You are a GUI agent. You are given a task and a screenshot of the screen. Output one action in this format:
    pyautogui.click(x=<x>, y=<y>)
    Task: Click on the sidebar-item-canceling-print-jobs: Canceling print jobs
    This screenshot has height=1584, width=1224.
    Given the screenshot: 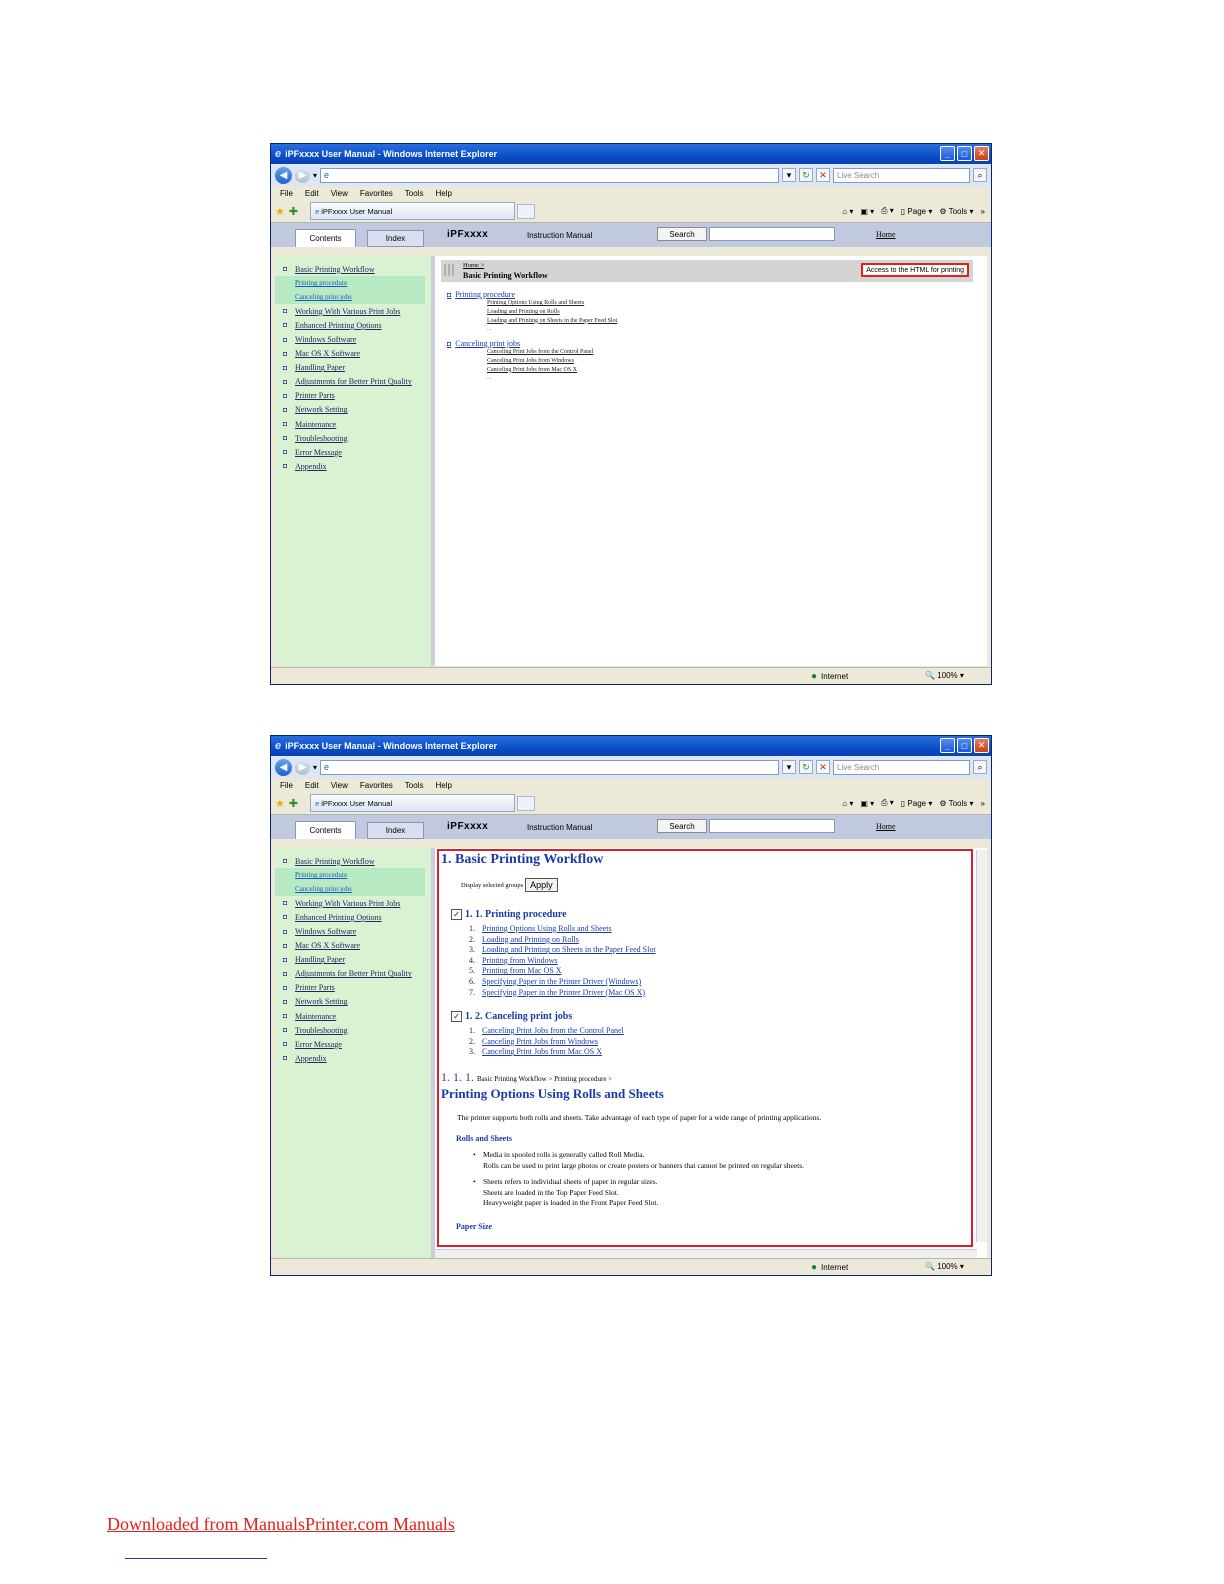 What is the action you would take?
    pyautogui.click(x=350, y=889)
    